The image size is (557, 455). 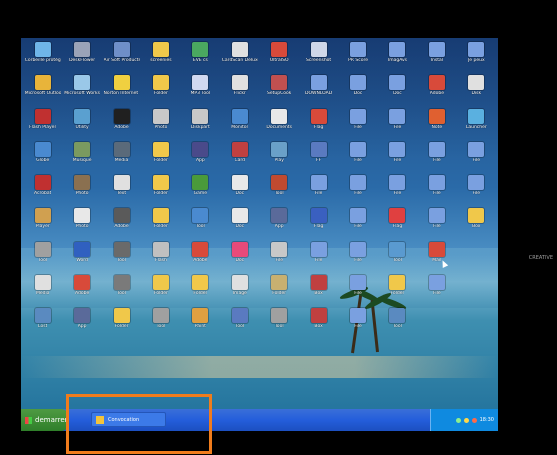 I want to click on volume-icon, so click(x=466, y=420).